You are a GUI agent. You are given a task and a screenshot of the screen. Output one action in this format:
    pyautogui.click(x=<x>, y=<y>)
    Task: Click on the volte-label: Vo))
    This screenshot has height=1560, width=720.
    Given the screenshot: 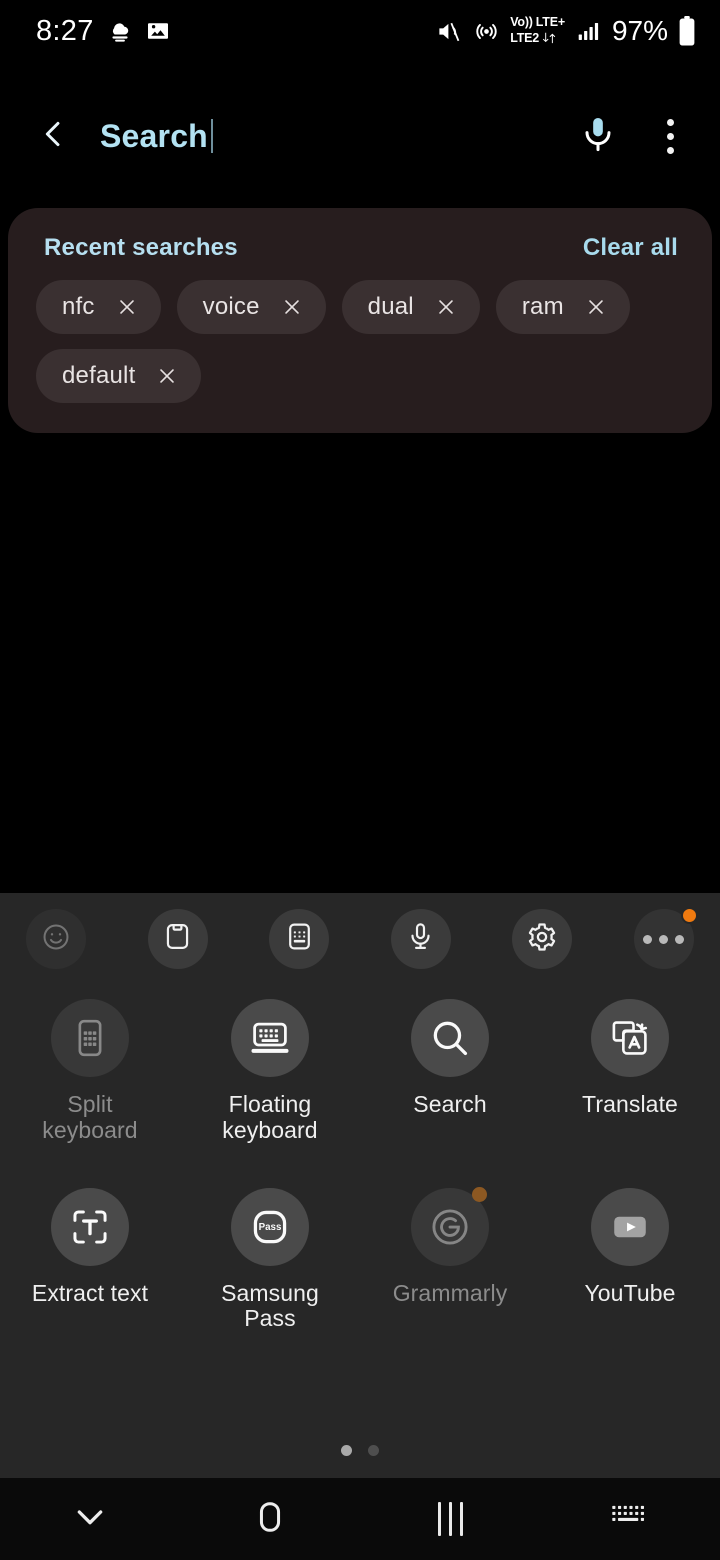 What is the action you would take?
    pyautogui.click(x=521, y=22)
    